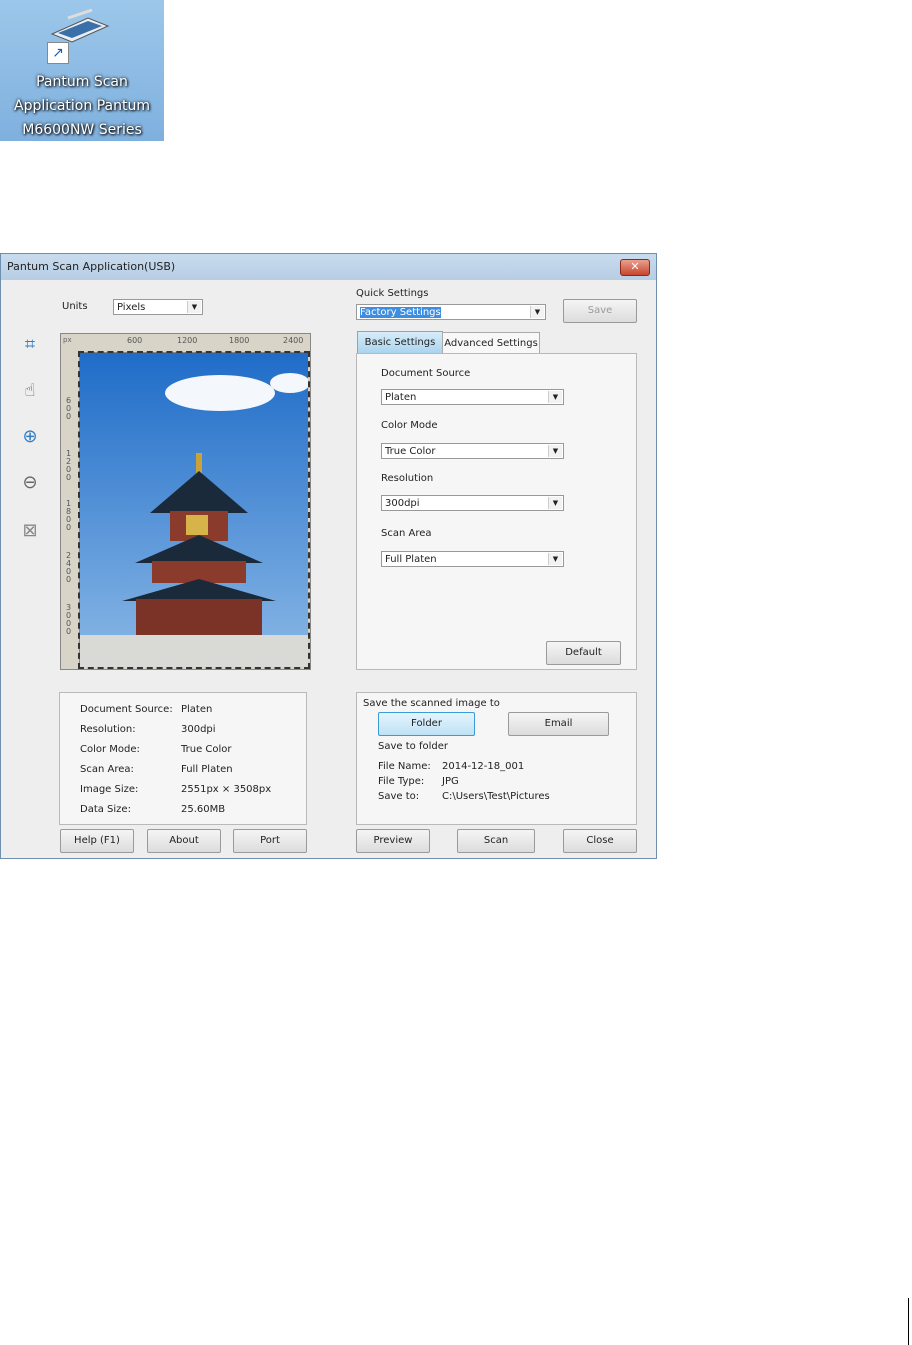 Image resolution: width=912 pixels, height=1345 pixels. I want to click on units-label: Units, so click(75, 306).